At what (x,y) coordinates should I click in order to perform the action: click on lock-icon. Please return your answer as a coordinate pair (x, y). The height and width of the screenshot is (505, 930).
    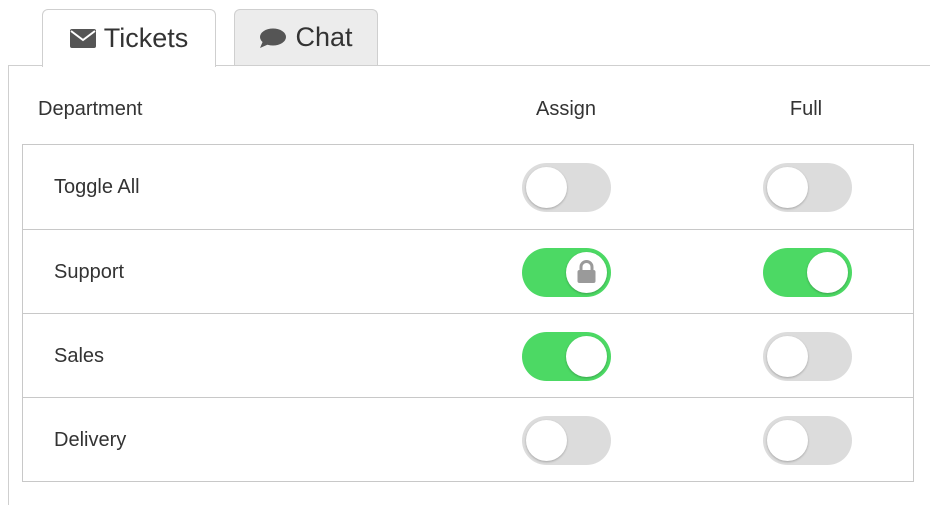
    Looking at the image, I should click on (586, 272).